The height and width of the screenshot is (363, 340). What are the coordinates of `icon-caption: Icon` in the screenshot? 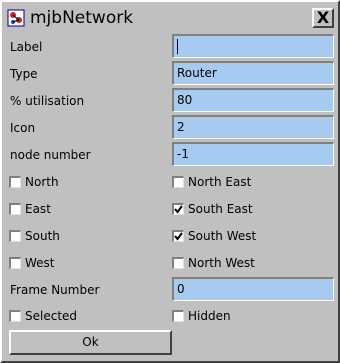 It's located at (23, 128).